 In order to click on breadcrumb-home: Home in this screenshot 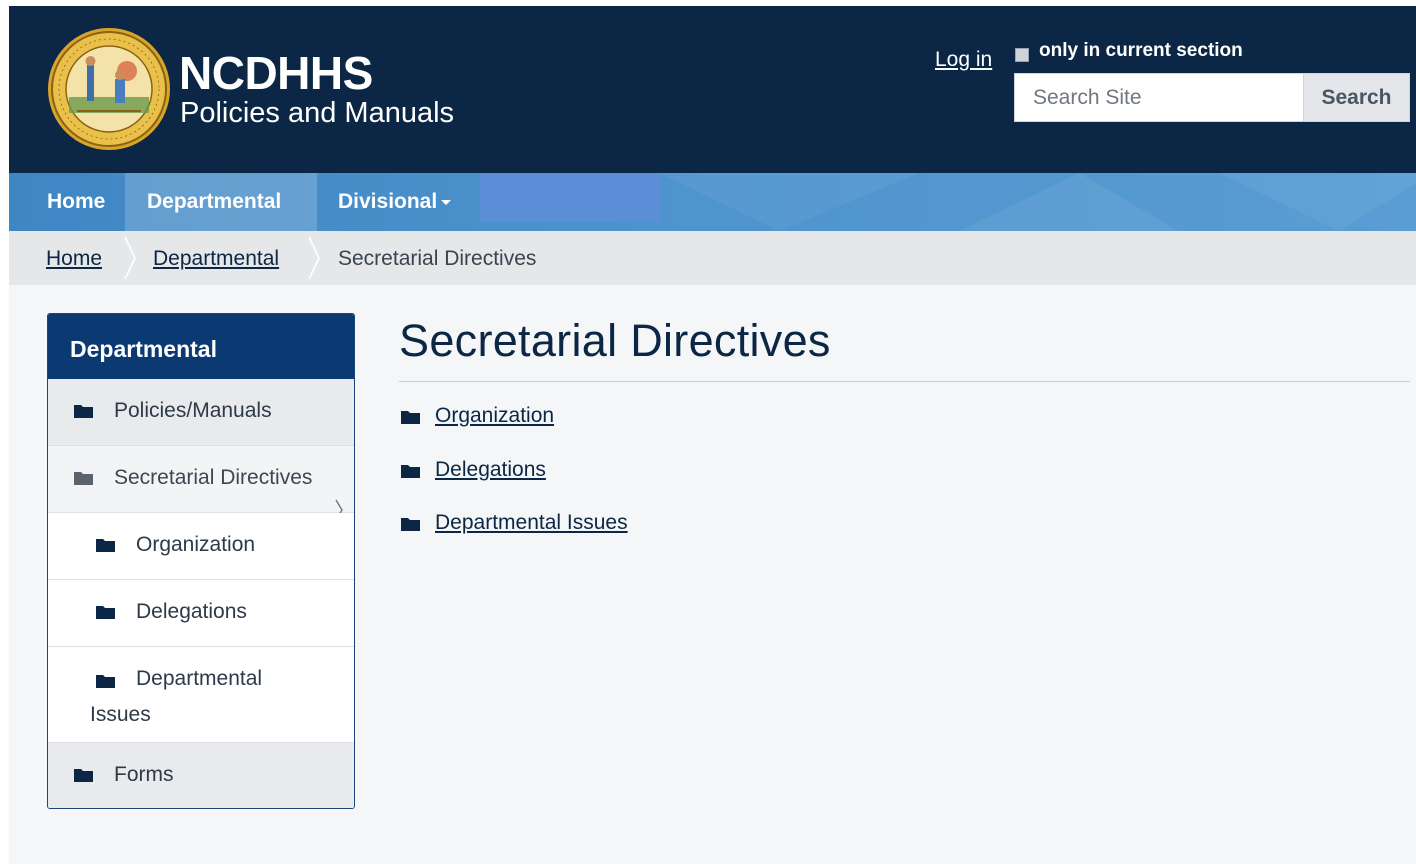, I will do `click(74, 258)`.